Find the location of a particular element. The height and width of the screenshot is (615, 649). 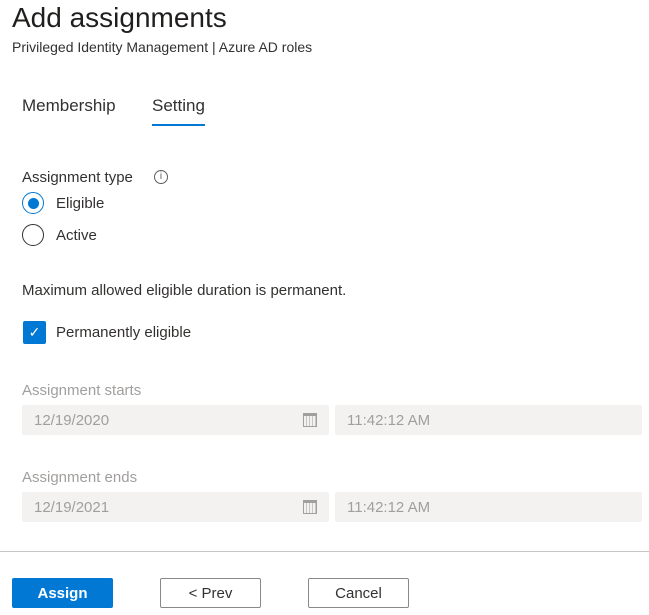

divider is located at coordinates (324, 551).